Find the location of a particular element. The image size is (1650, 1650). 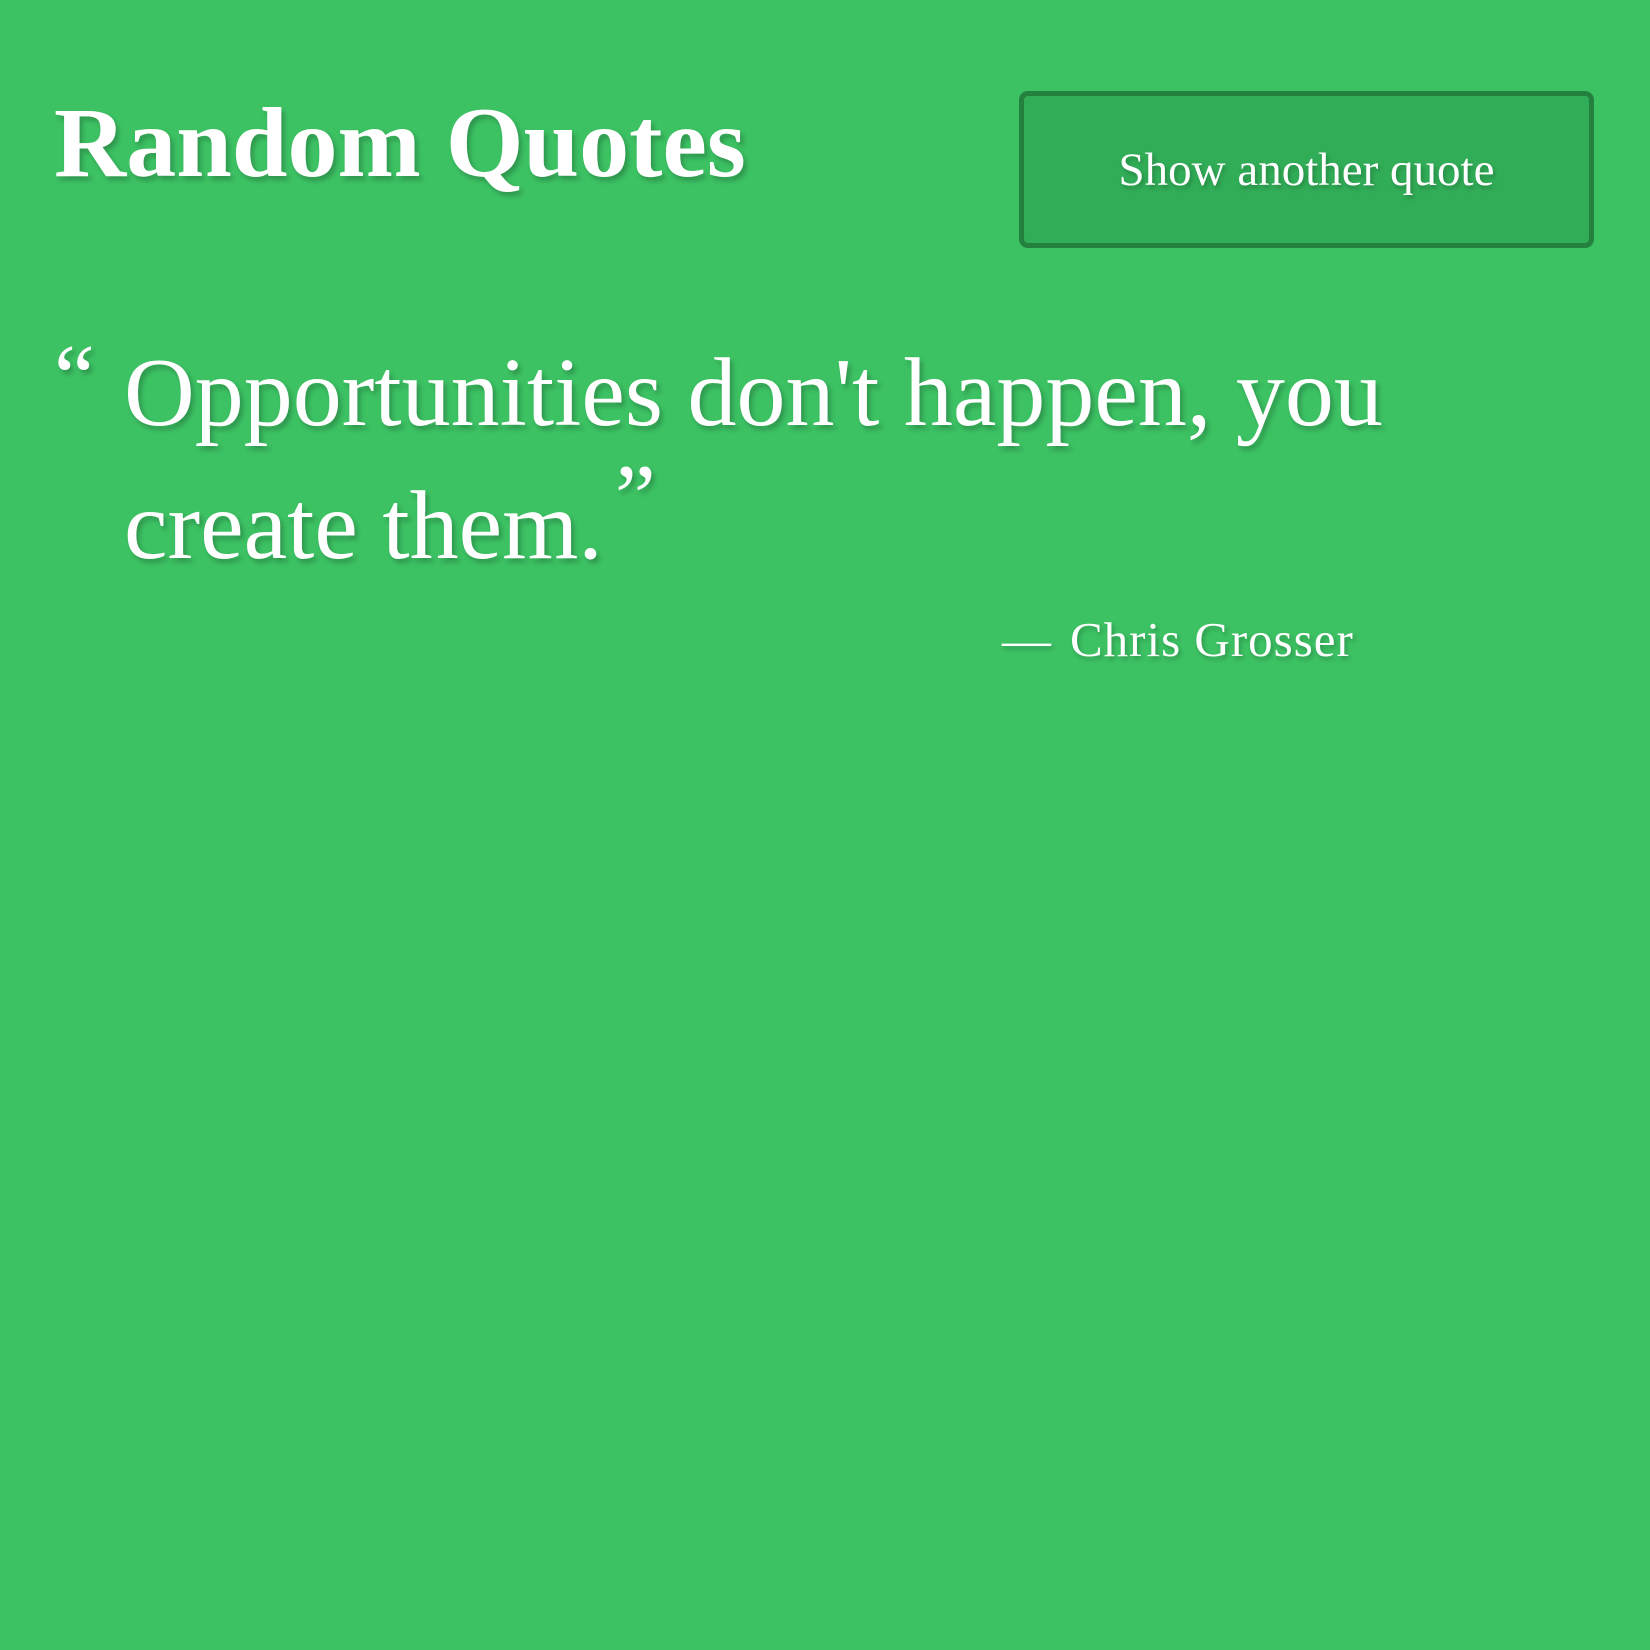

open-quote-mark-icon: “ is located at coordinates (74, 377).